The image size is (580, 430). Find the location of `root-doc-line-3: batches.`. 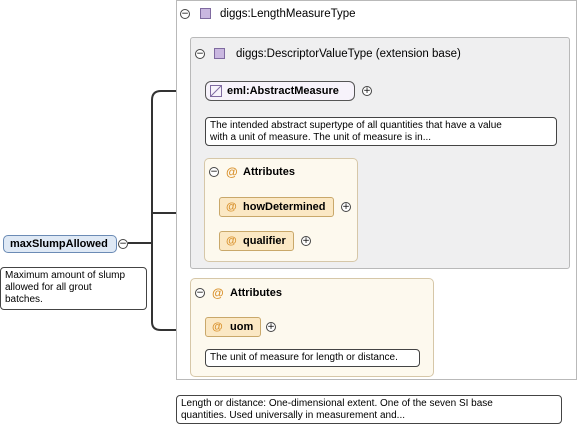

root-doc-line-3: batches. is located at coordinates (24, 299).